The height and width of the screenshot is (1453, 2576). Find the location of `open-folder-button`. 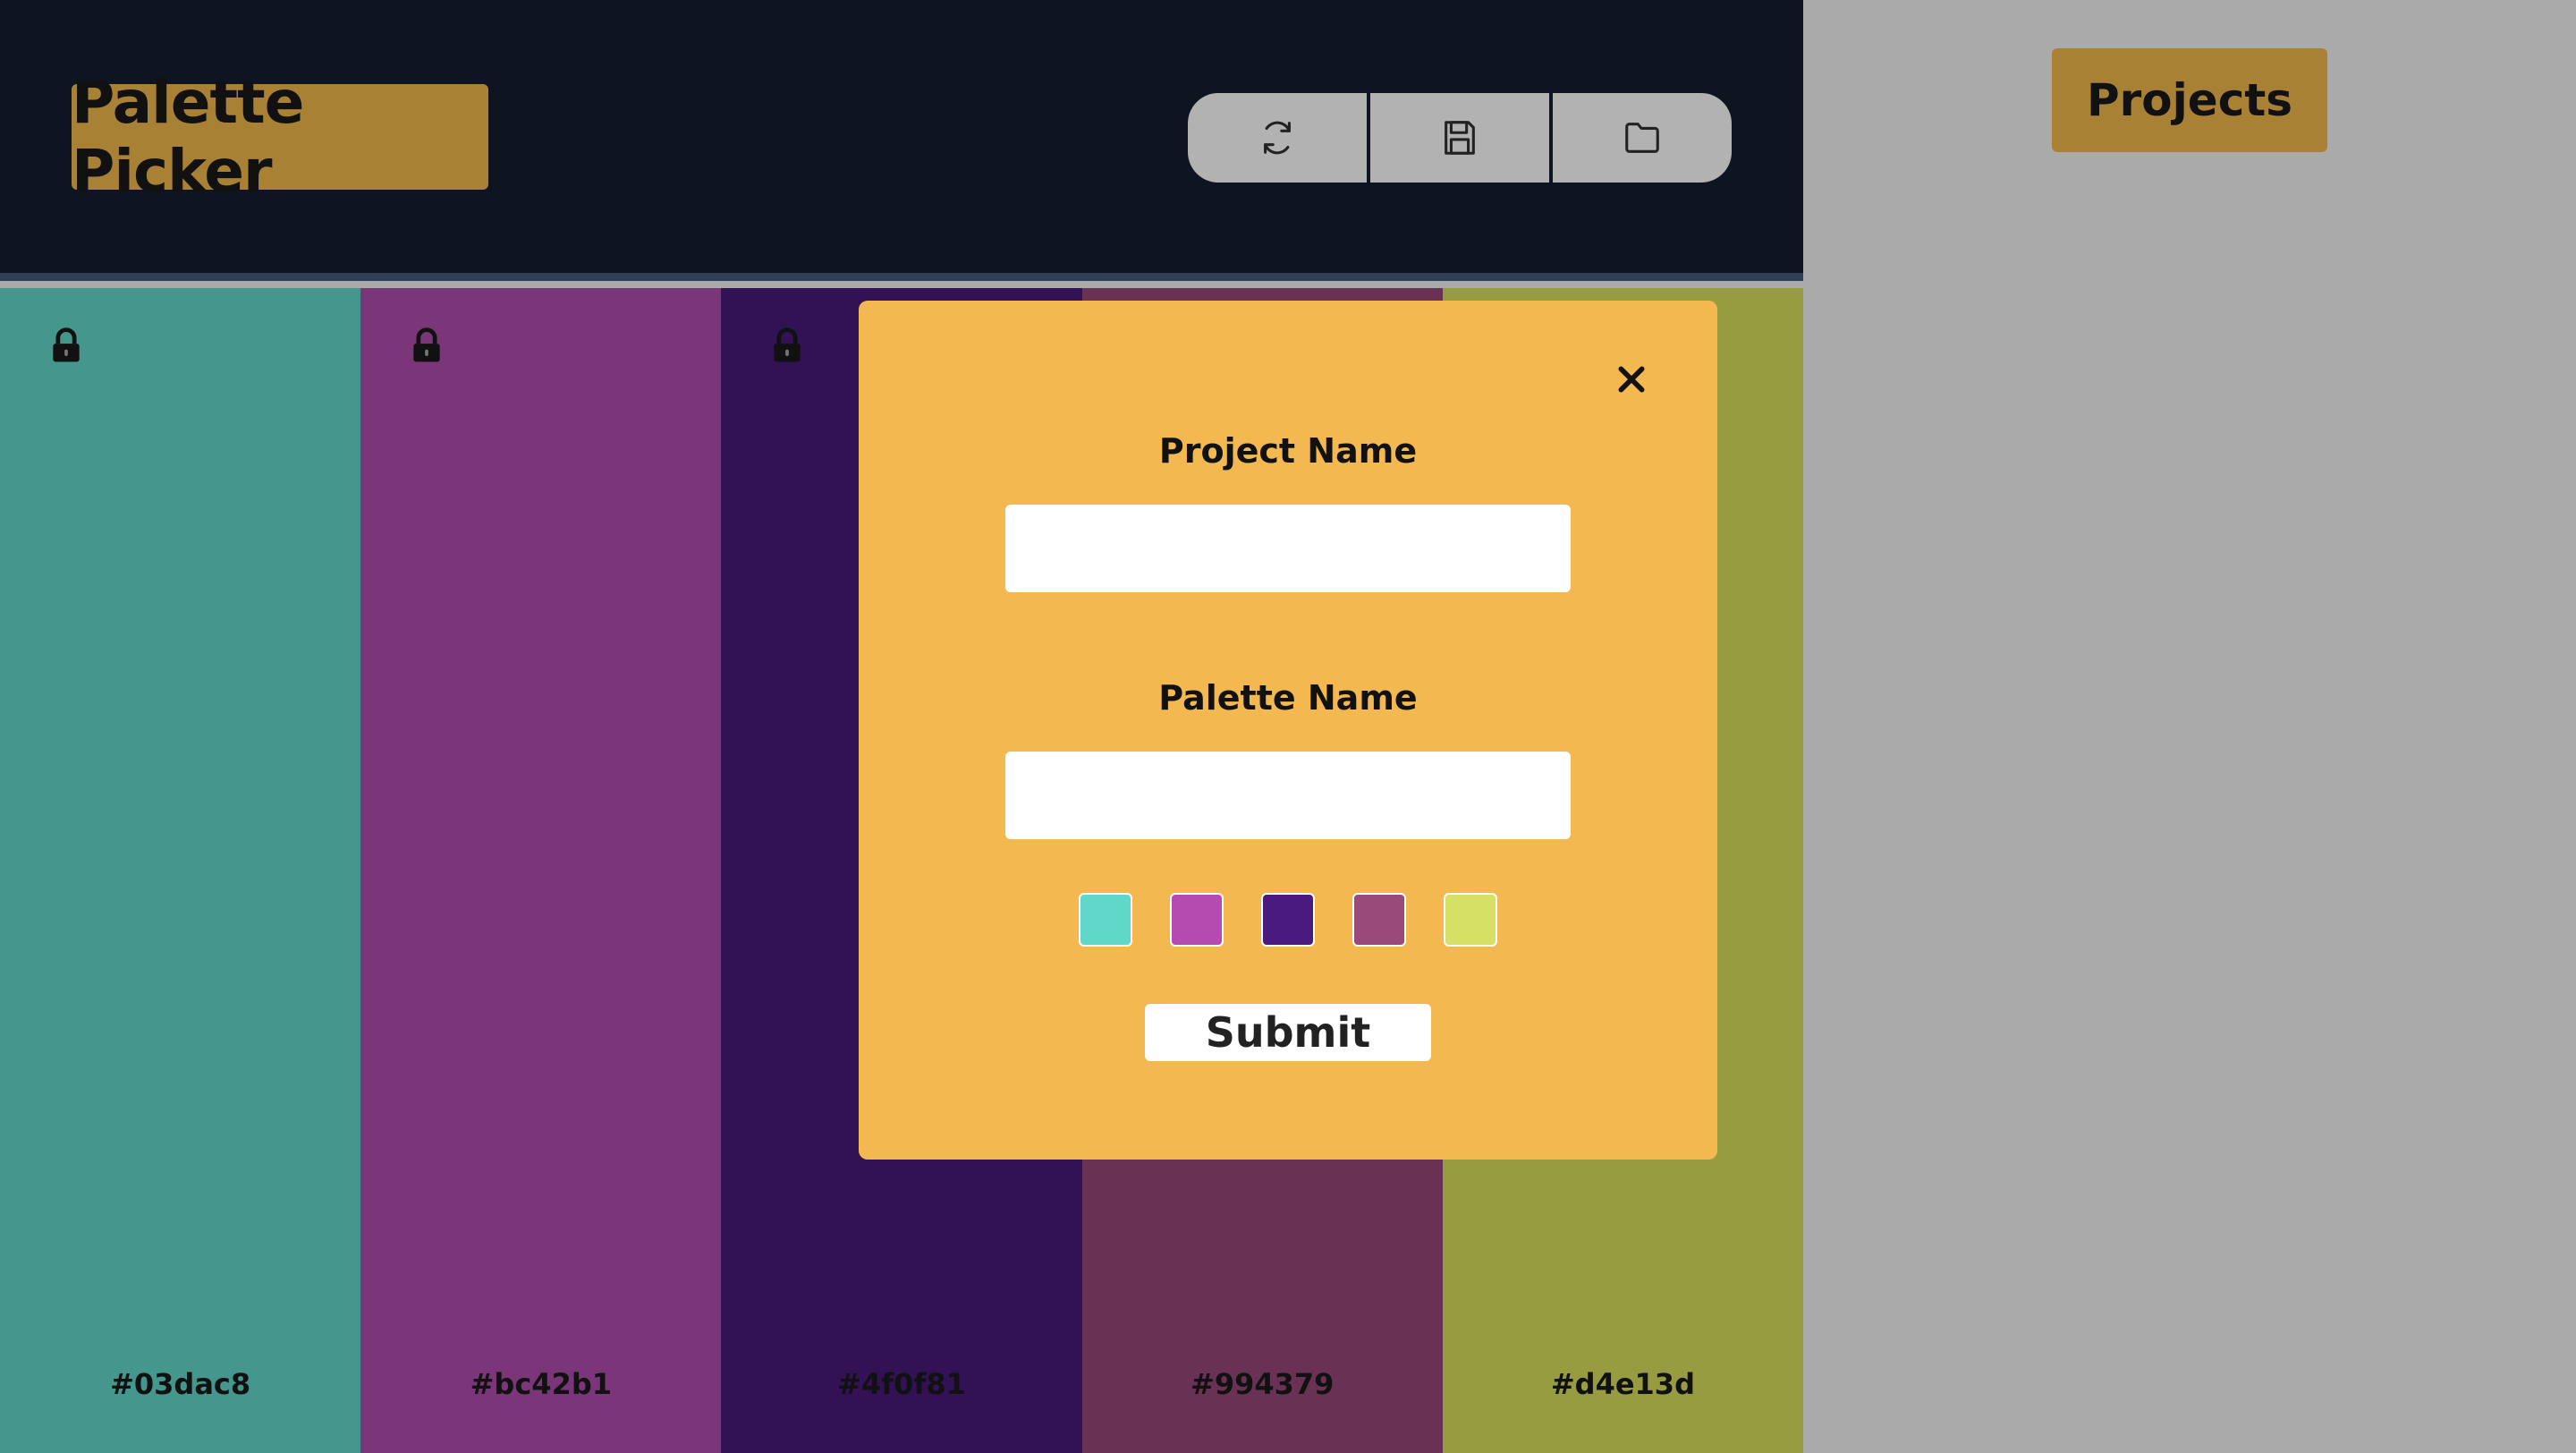

open-folder-button is located at coordinates (1642, 138).